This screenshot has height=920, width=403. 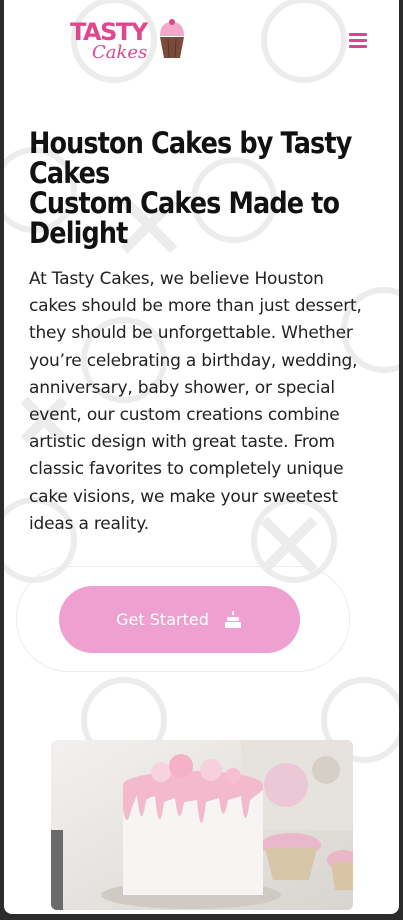 I want to click on get-started-label: Get Started, so click(x=162, y=619).